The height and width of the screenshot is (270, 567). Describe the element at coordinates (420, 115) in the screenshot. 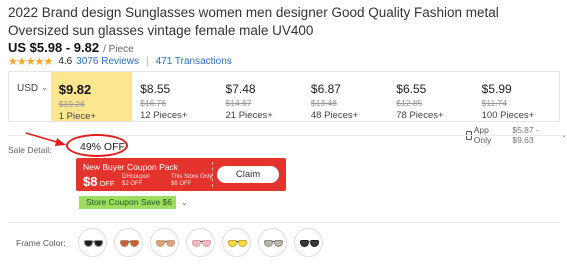

I see `tier-quantity: 78 Pieces+` at that location.